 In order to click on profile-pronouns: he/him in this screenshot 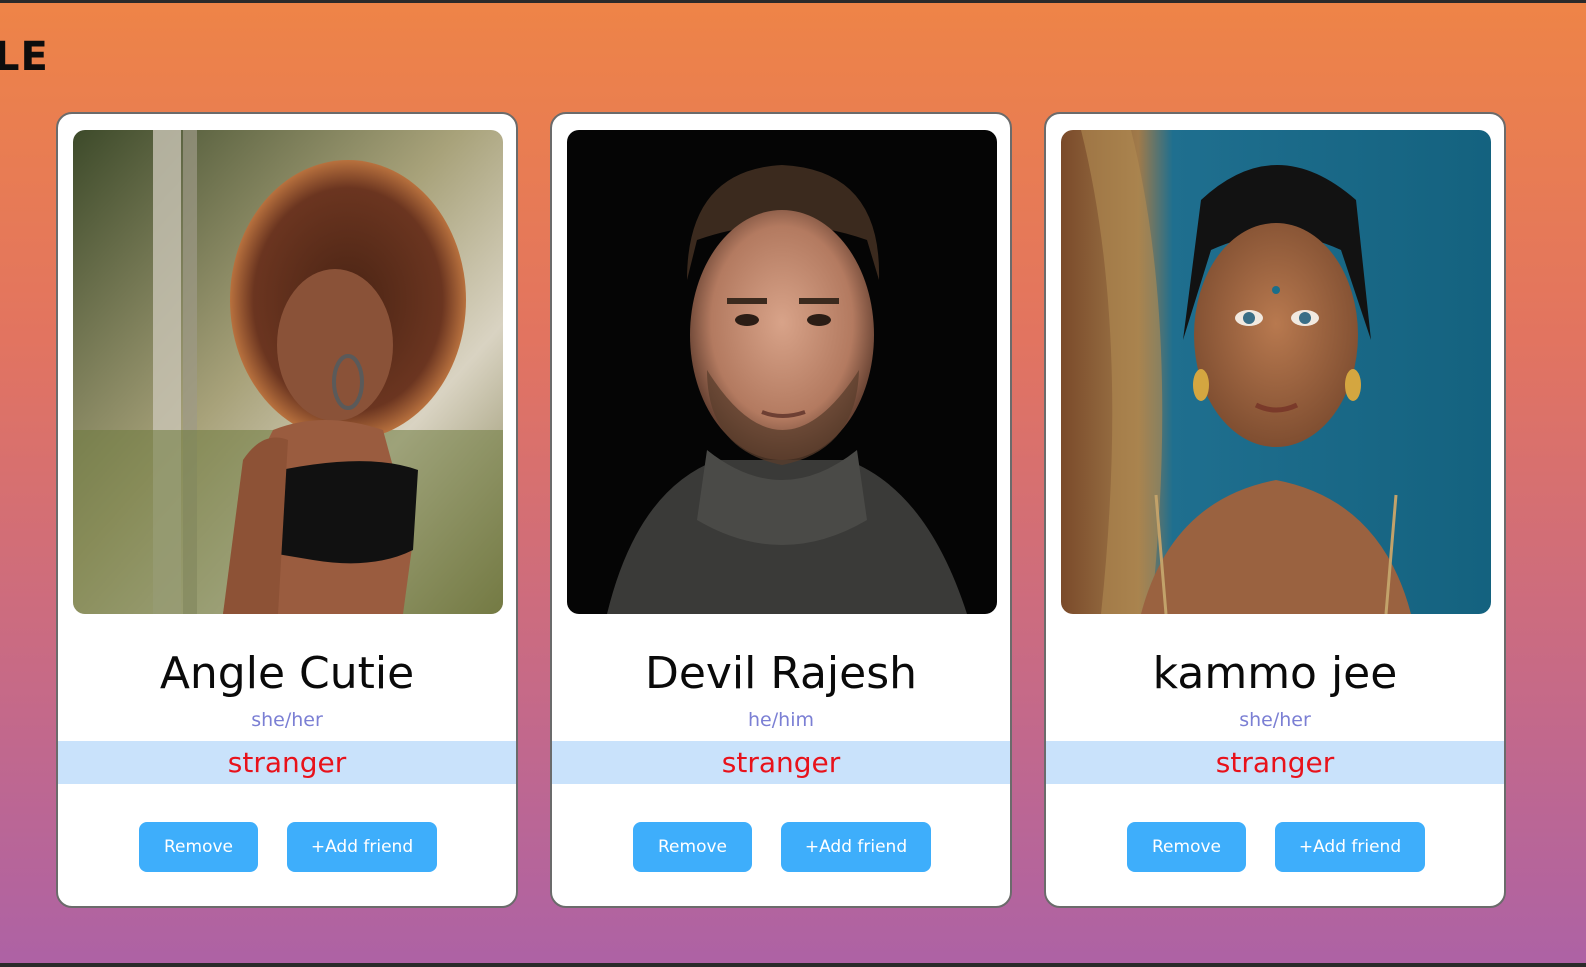, I will do `click(781, 720)`.